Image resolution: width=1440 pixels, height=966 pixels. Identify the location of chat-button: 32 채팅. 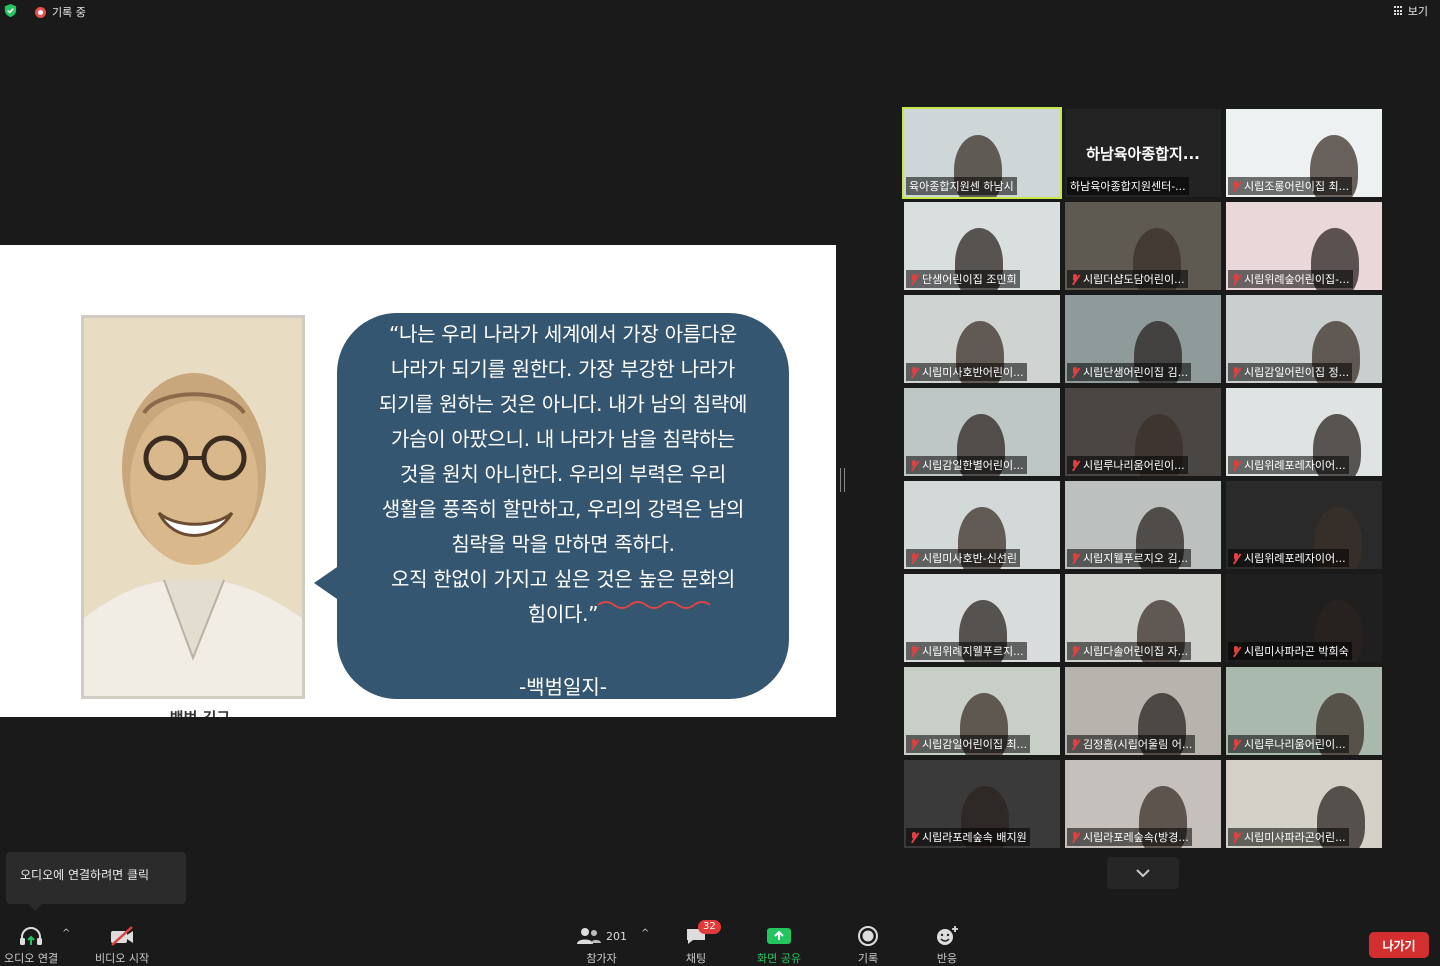
(702, 943).